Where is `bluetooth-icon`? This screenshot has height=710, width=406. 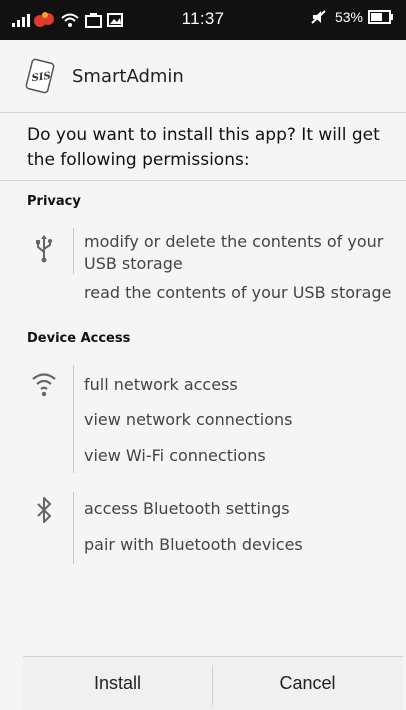
bluetooth-icon is located at coordinates (44, 510).